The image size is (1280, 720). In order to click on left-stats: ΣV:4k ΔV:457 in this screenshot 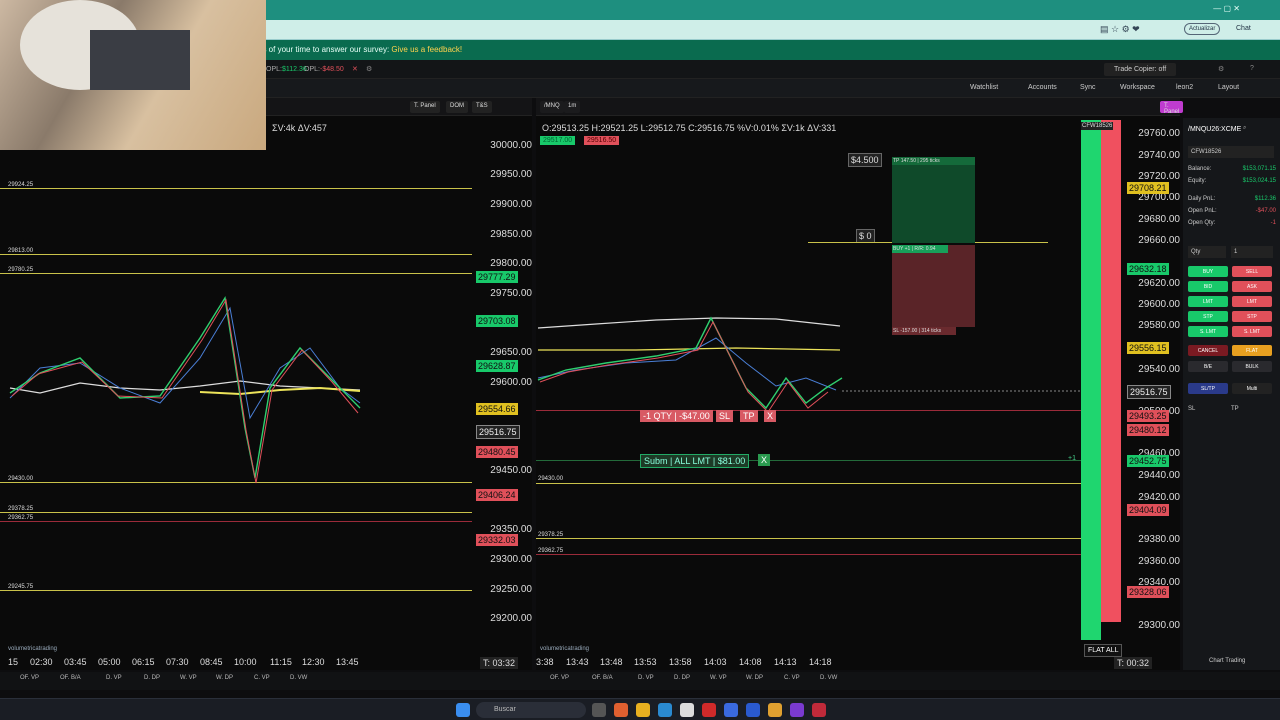, I will do `click(299, 128)`.